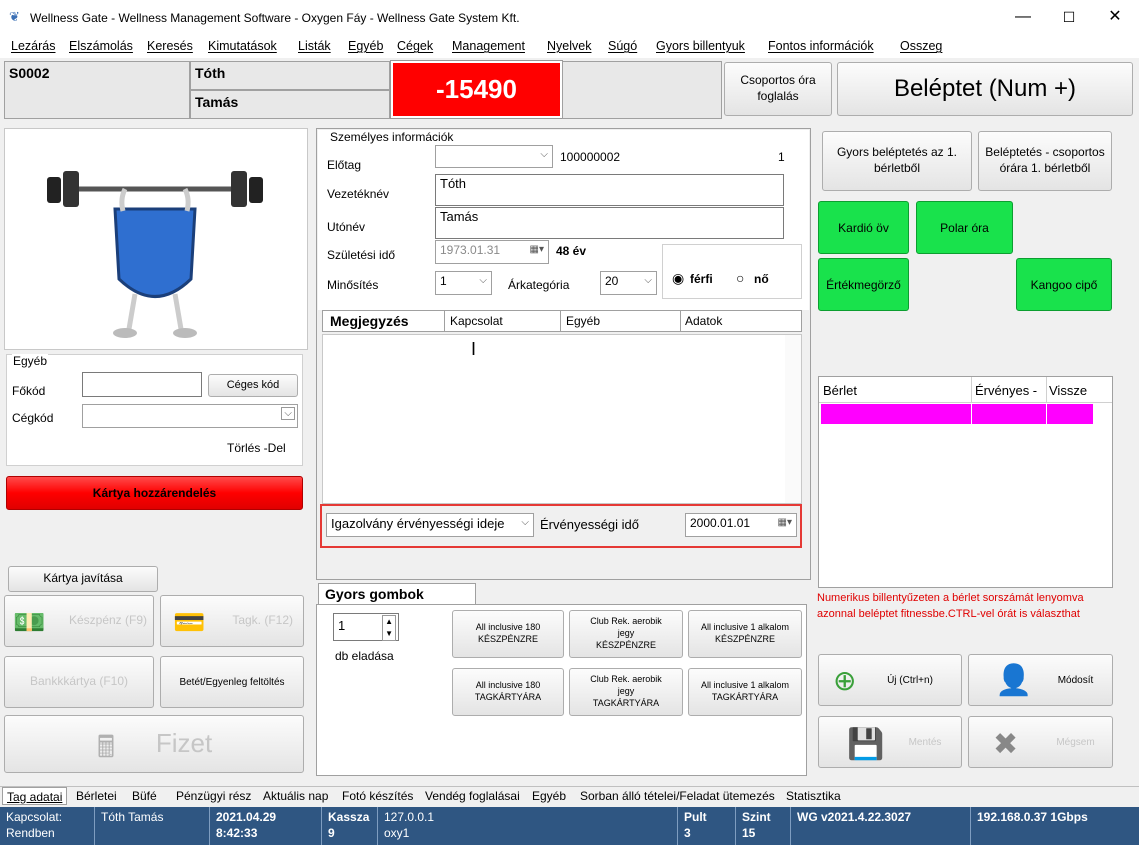 The image size is (1139, 845). I want to click on menu-osszeg: Osszeg, so click(921, 46).